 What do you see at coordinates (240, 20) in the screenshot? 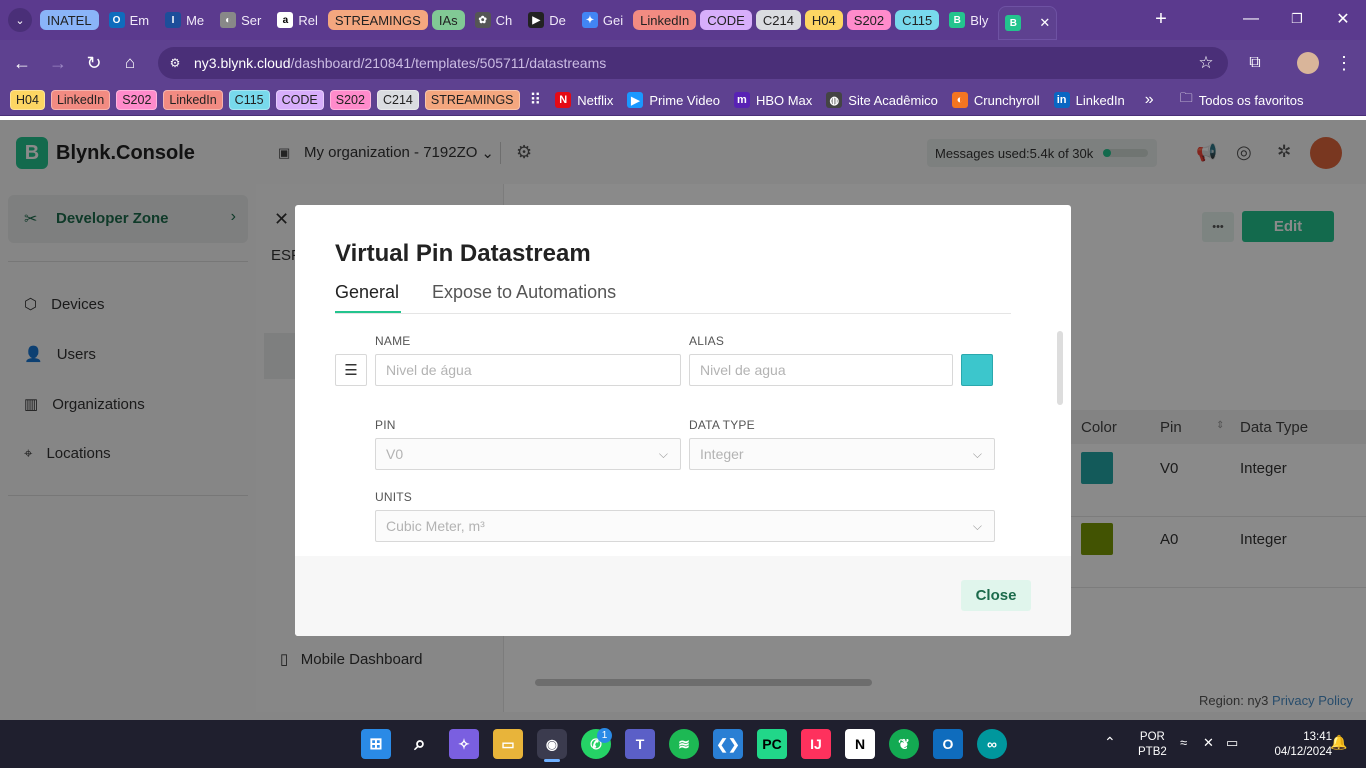
I see `browser-tab: ◐ Ser` at bounding box center [240, 20].